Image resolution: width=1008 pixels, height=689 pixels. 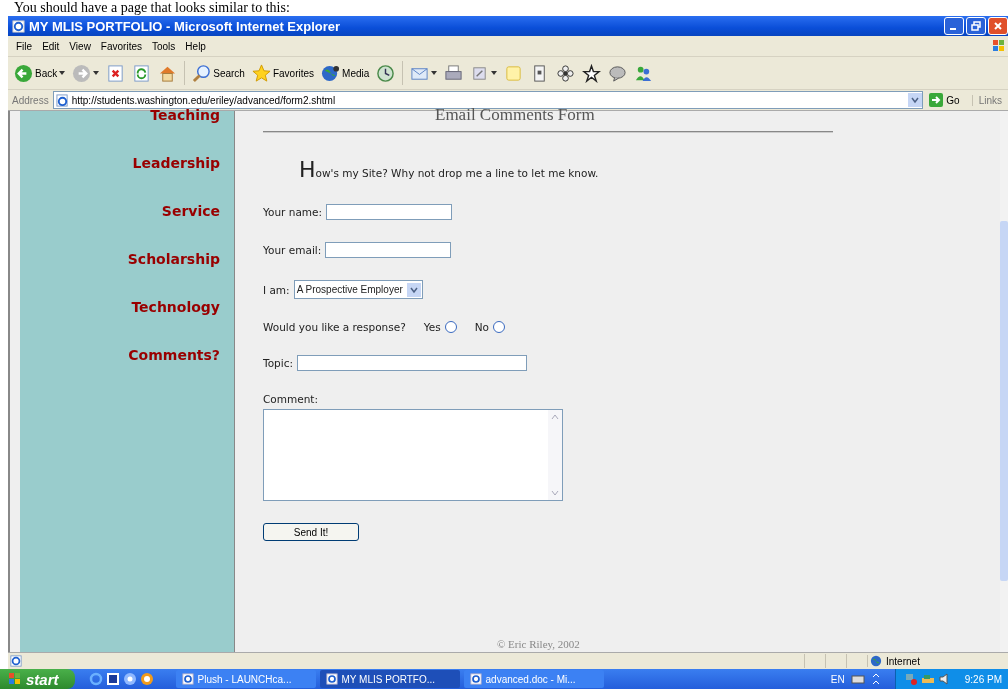 I want to click on field-label: I am:, so click(x=276, y=289).